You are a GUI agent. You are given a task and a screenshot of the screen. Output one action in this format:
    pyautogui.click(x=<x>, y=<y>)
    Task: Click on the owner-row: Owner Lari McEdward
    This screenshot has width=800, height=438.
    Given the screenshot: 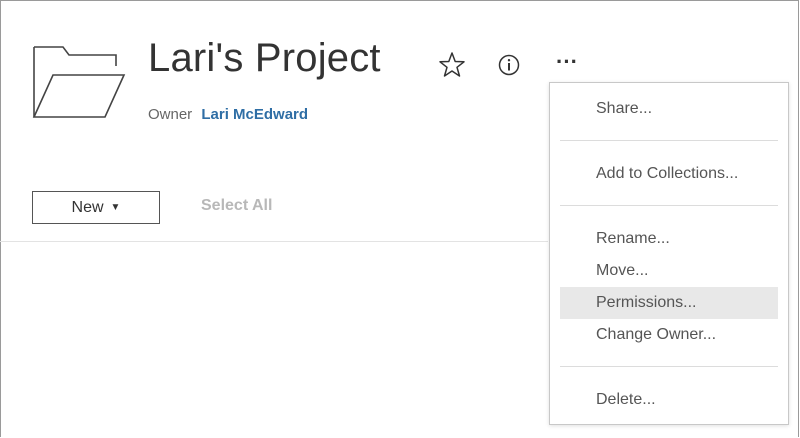 What is the action you would take?
    pyautogui.click(x=228, y=114)
    